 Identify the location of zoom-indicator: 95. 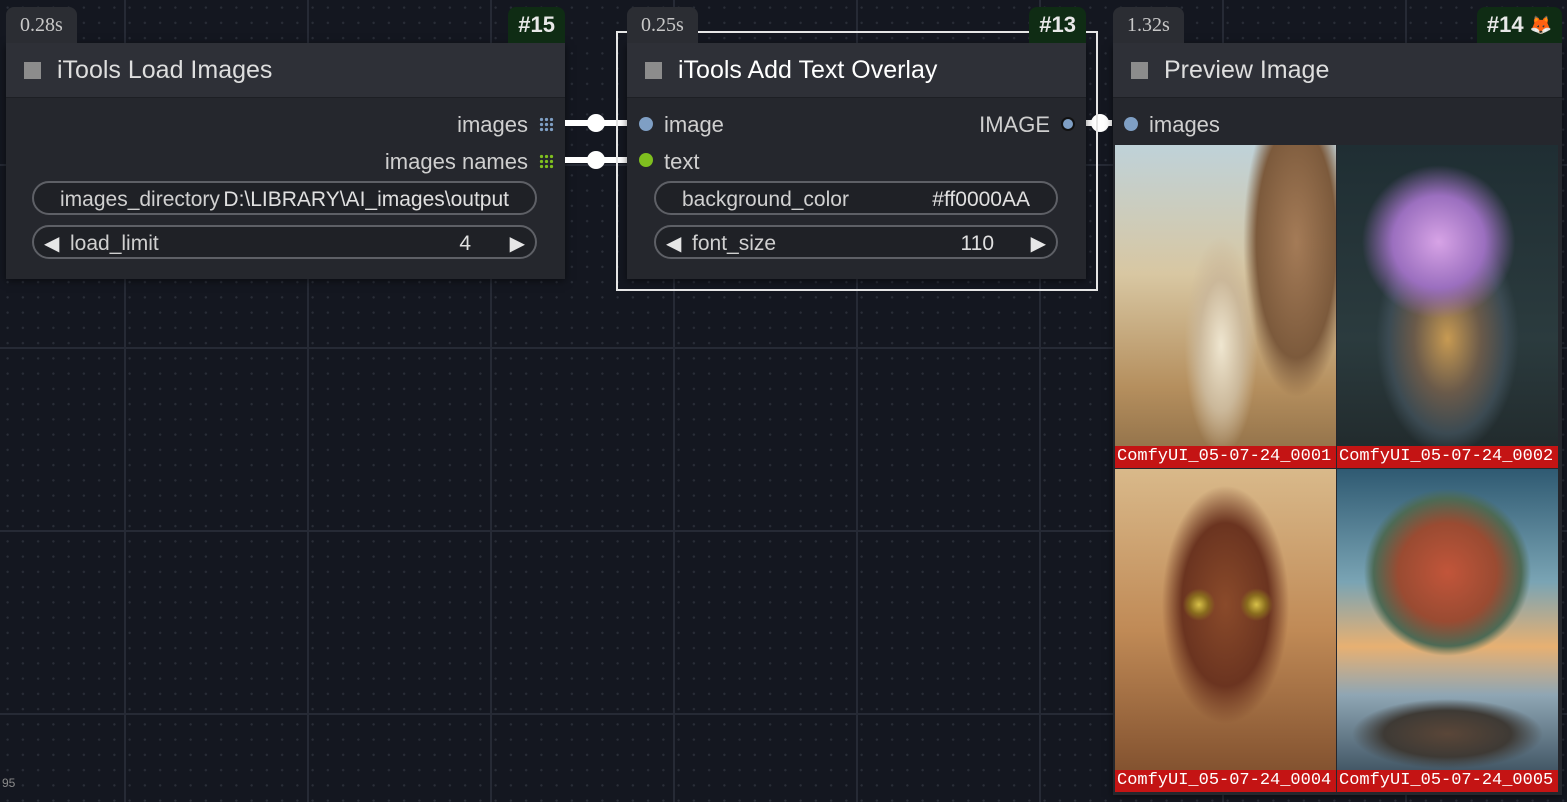
(9, 783).